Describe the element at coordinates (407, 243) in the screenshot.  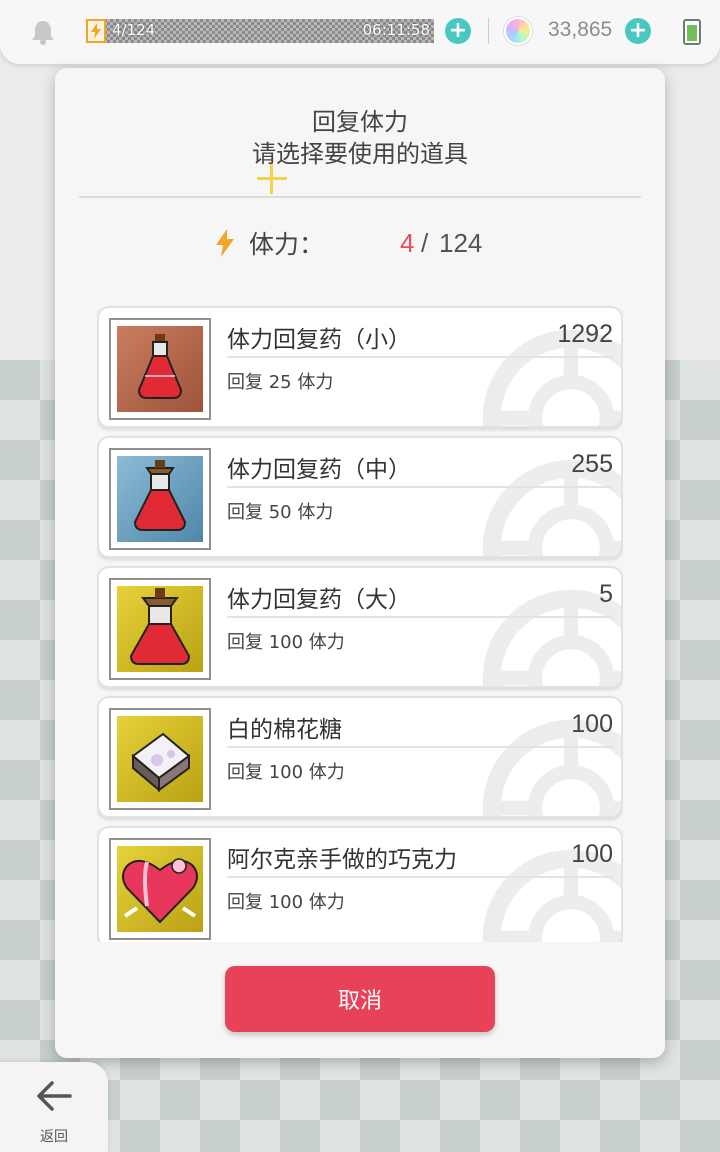
I see `stamina-current: 4` at that location.